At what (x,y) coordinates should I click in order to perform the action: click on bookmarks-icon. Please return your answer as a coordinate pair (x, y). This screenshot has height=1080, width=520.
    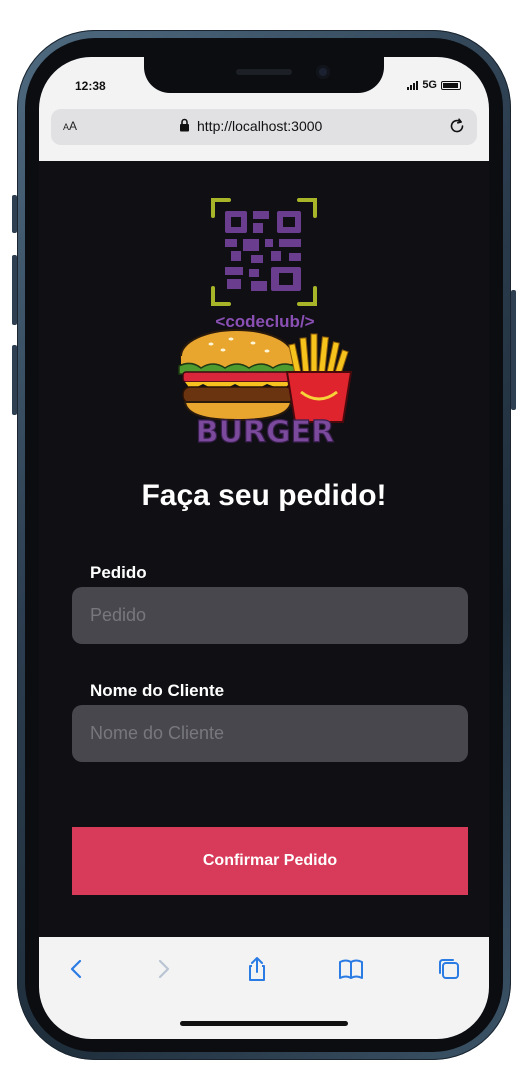
    Looking at the image, I should click on (351, 969).